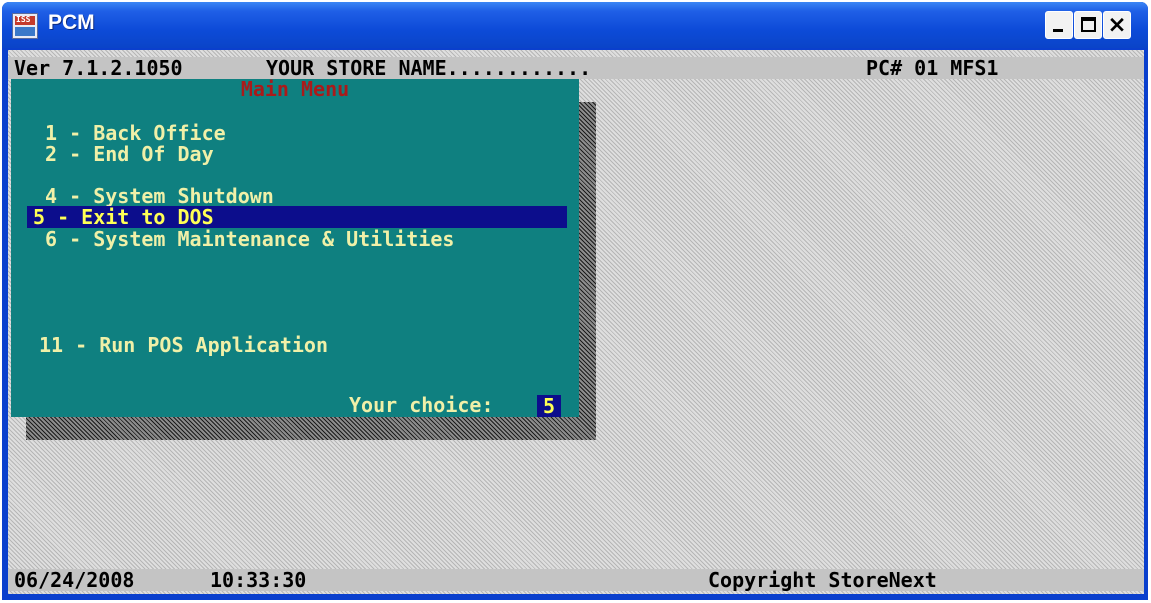 The image size is (1151, 603). I want to click on menu-item-system-shutdown: 4 - System Shutdown, so click(142, 196).